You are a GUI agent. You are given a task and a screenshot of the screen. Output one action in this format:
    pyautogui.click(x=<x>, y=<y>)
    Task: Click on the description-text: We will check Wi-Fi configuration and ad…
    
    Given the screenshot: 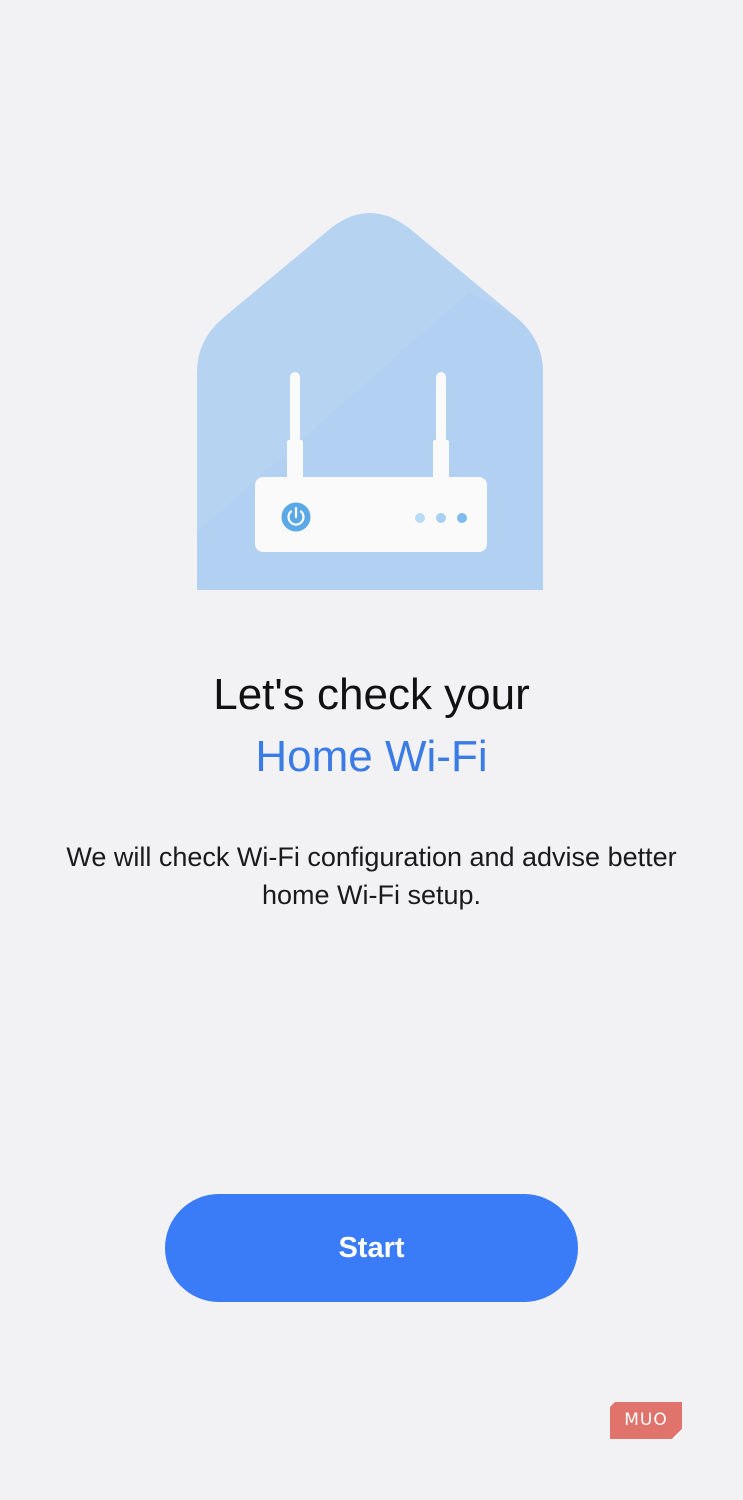 What is the action you would take?
    pyautogui.click(x=371, y=876)
    